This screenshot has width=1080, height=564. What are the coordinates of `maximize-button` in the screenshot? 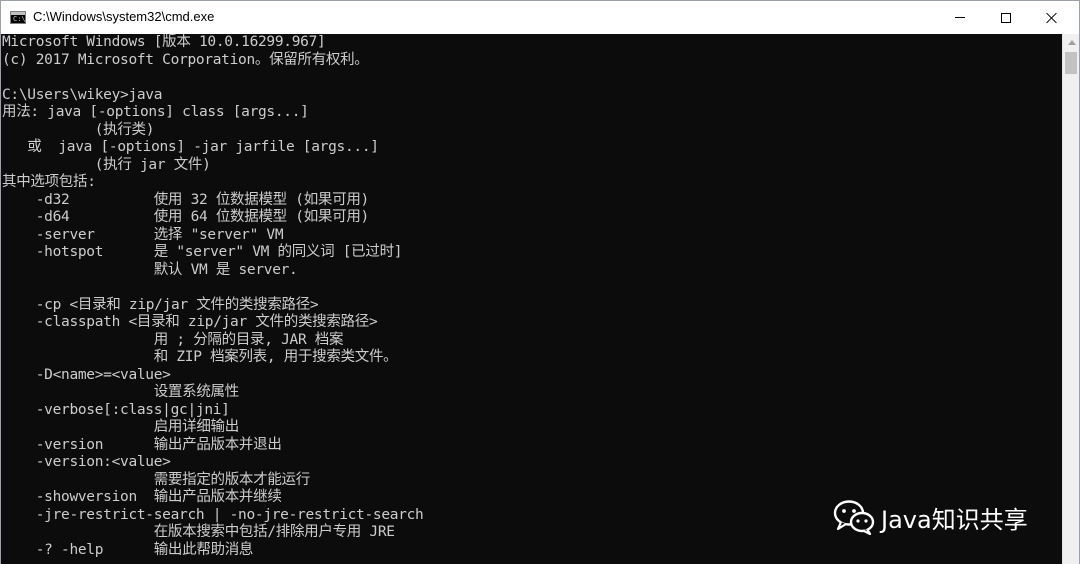 It's located at (1006, 17).